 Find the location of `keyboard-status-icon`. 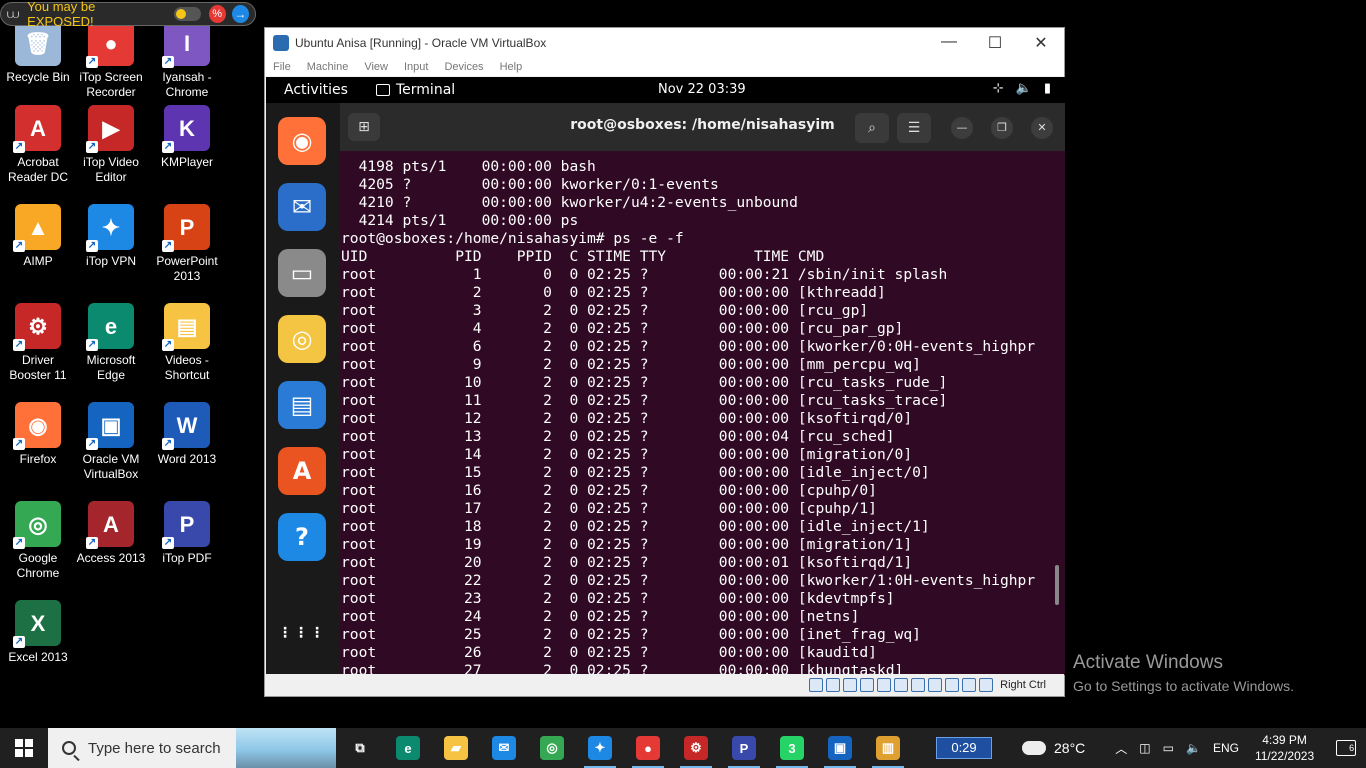

keyboard-status-icon is located at coordinates (986, 685).